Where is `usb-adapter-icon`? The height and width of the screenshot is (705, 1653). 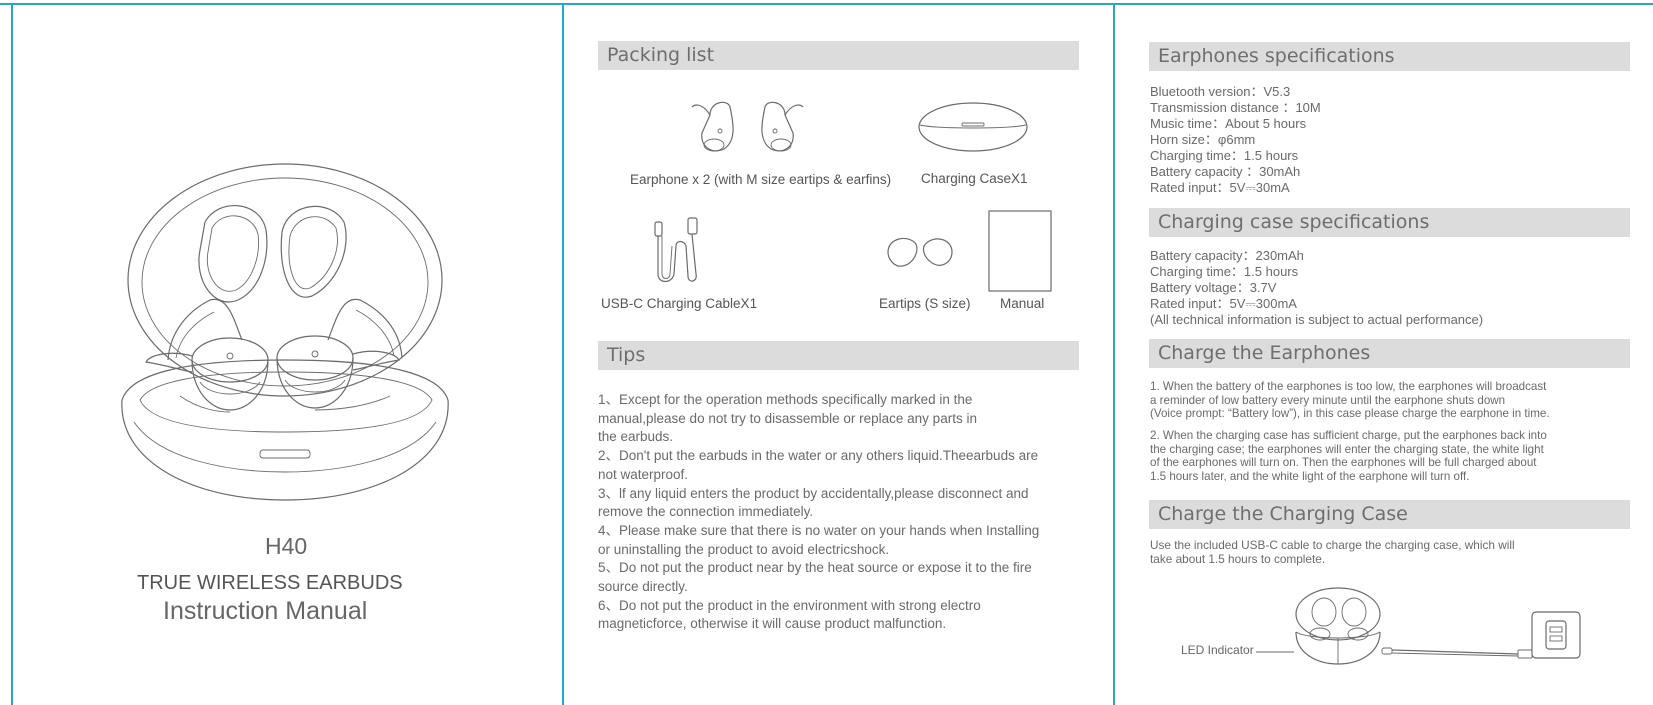 usb-adapter-icon is located at coordinates (1556, 635).